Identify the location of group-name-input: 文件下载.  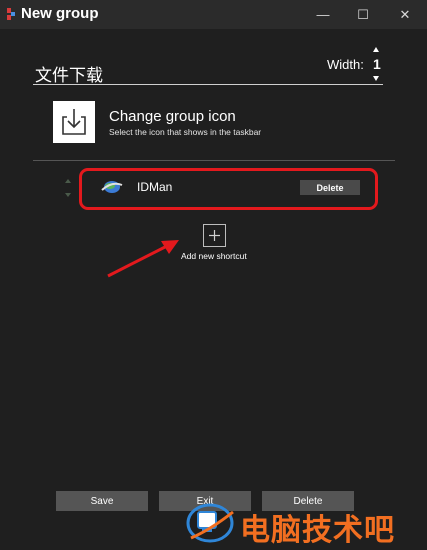
(69, 73).